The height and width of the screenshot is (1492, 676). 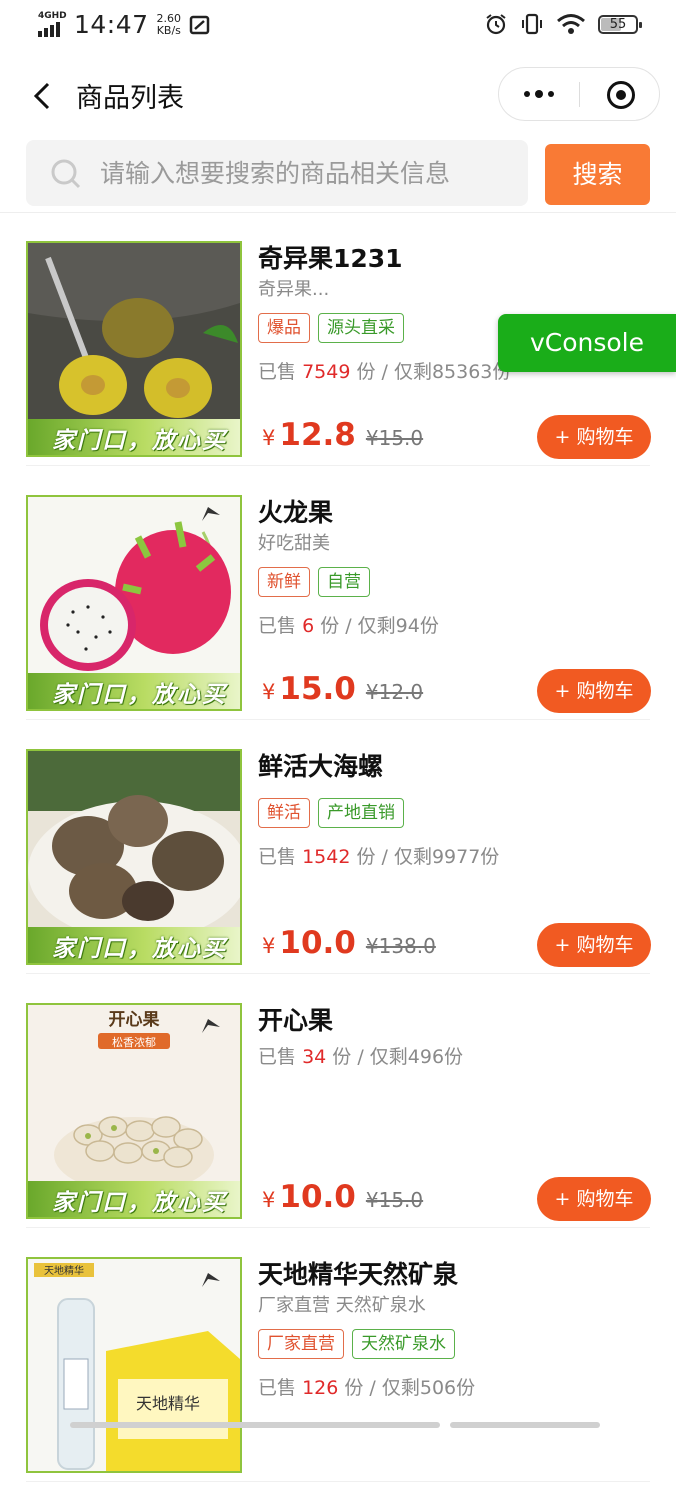 What do you see at coordinates (338, 26) in the screenshot?
I see `status-bar: 4GHD 14:47 2.60 KB/s 55` at bounding box center [338, 26].